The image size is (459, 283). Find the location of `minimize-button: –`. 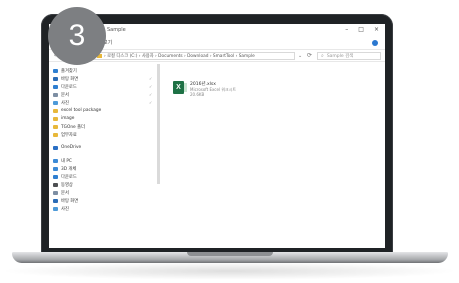

minimize-button: – is located at coordinates (346, 29).